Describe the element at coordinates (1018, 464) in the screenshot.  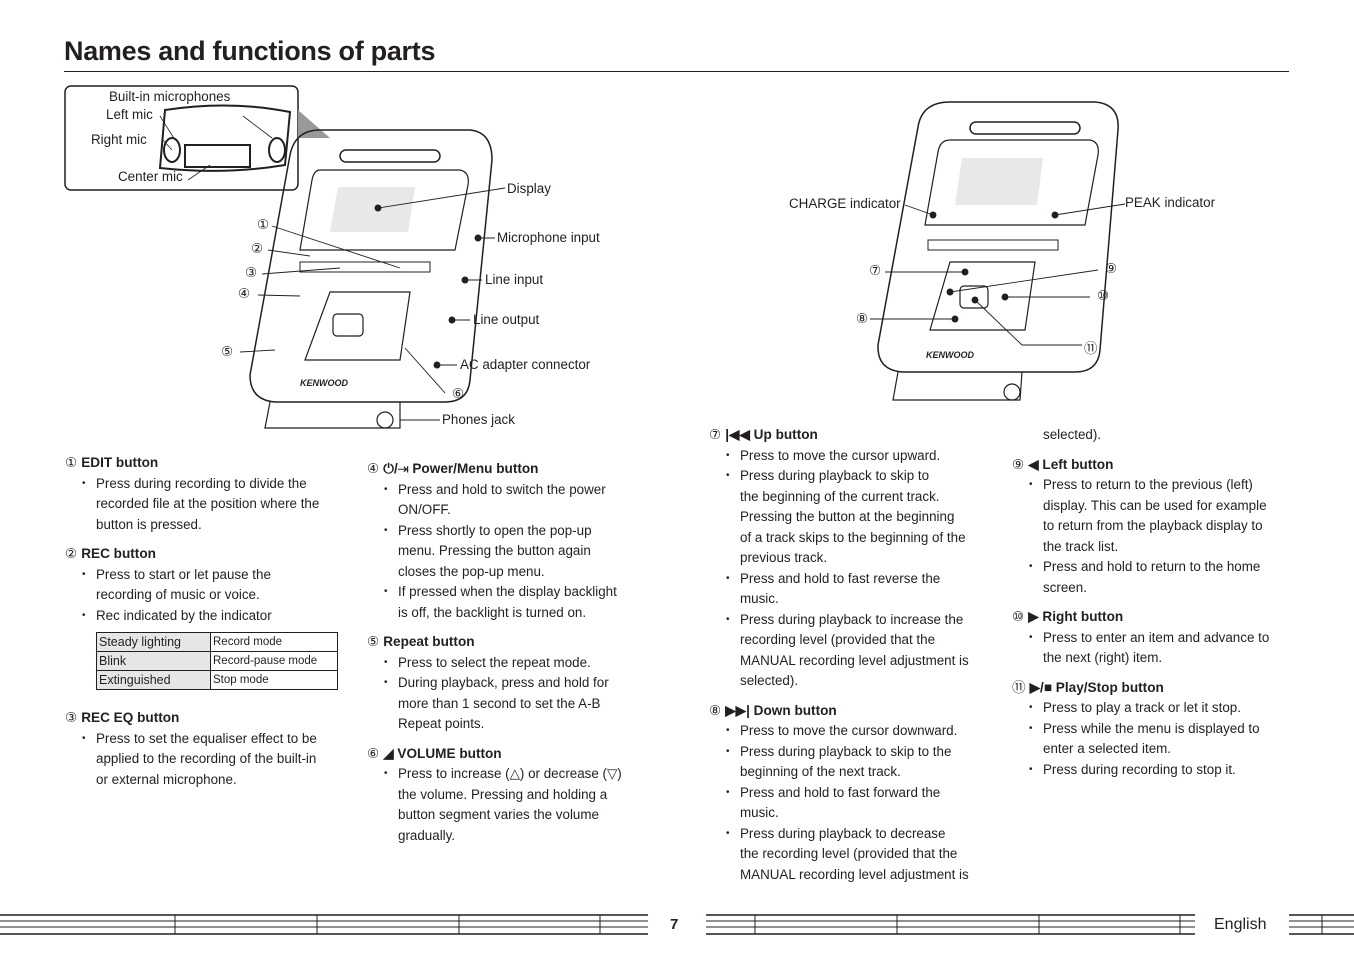
I see `section-number: ⑨` at that location.